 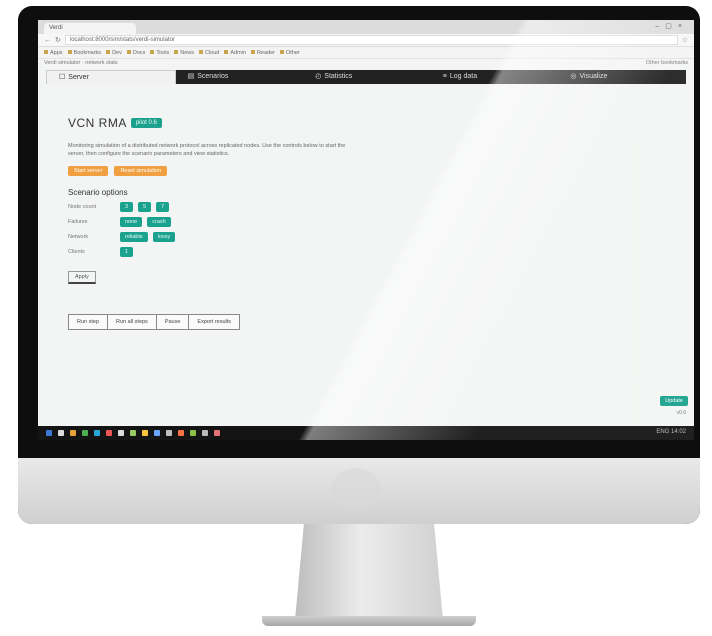 What do you see at coordinates (78, 222) in the screenshot?
I see `option-label: Failures` at bounding box center [78, 222].